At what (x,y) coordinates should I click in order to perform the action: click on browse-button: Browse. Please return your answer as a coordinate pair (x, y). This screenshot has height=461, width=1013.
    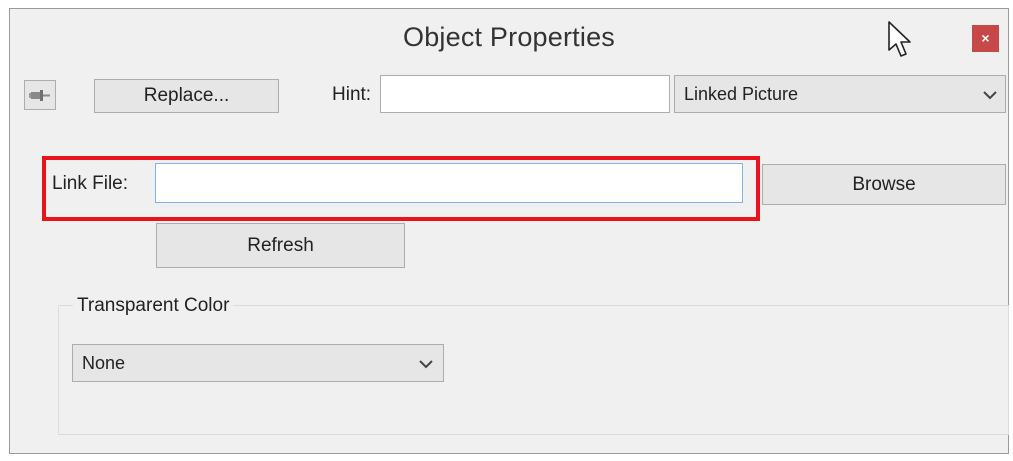
    Looking at the image, I should click on (884, 184).